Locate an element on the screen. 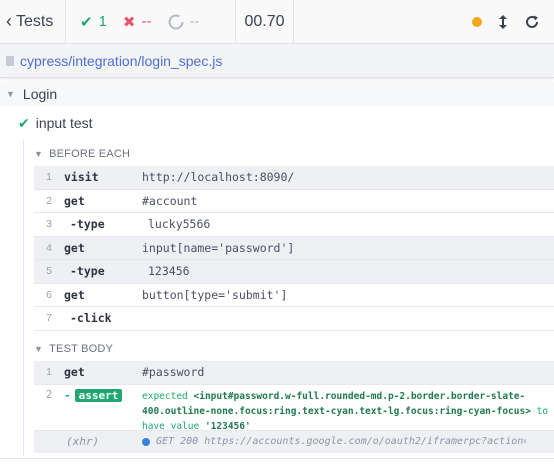  command-message: http://localhost:8090/ is located at coordinates (218, 177).